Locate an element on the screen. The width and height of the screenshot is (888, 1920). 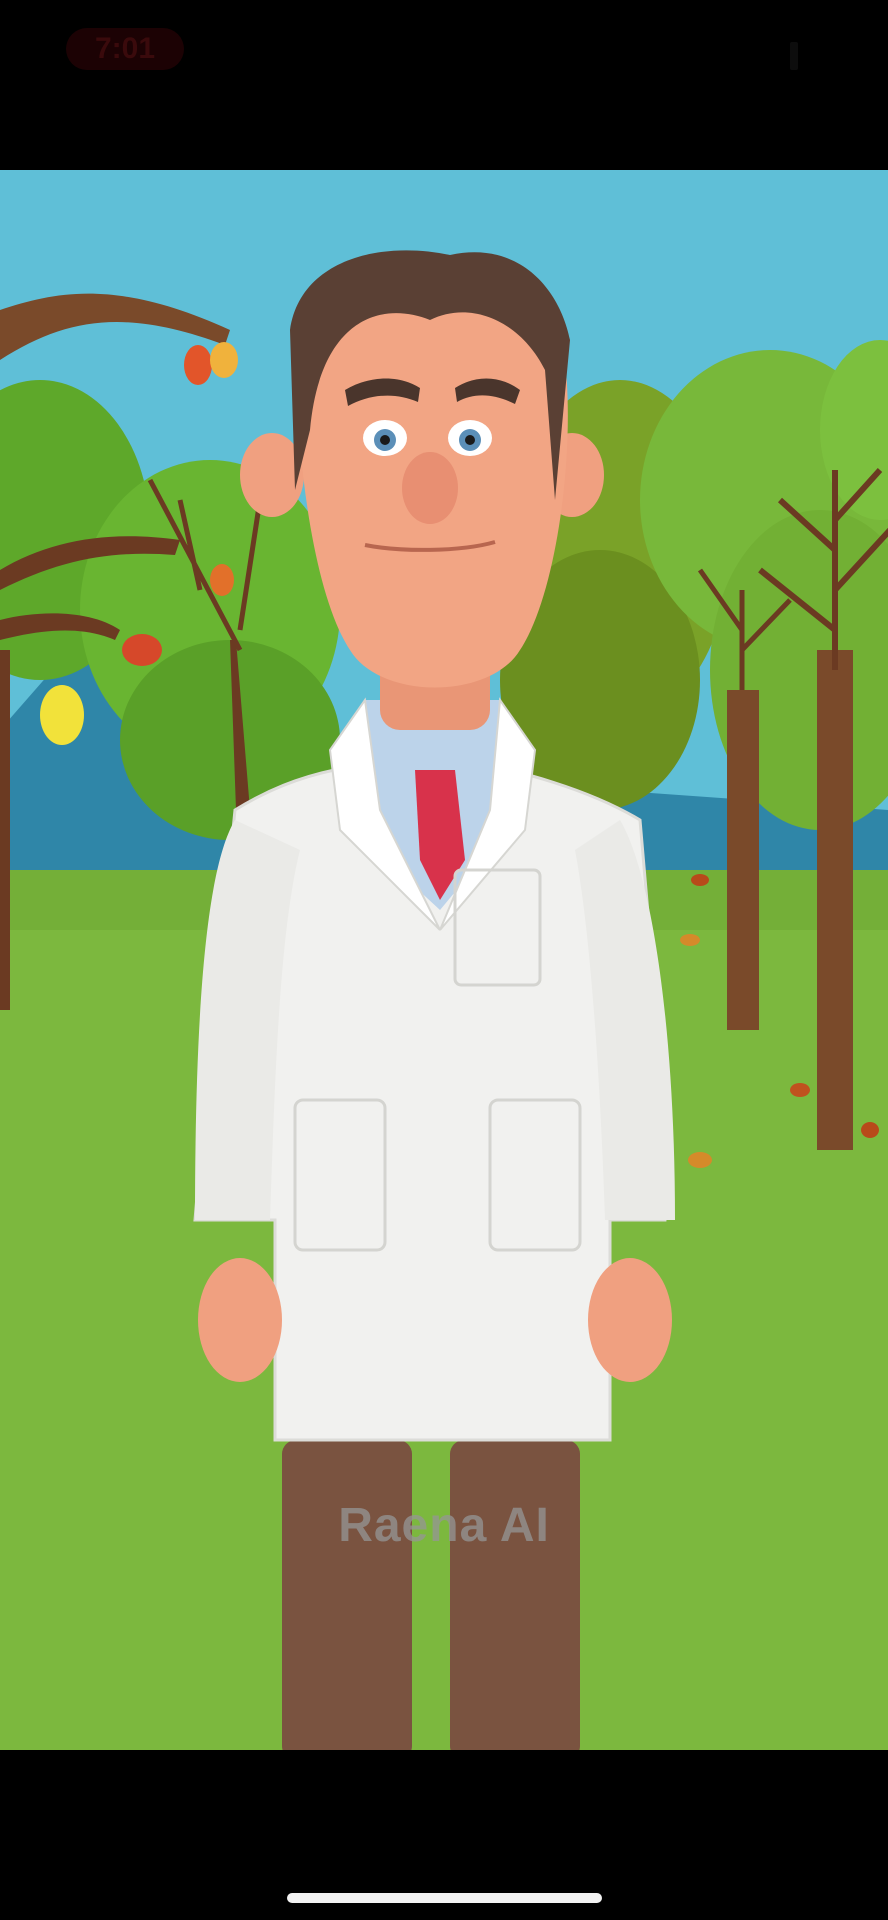
home-indicator is located at coordinates (444, 1898).